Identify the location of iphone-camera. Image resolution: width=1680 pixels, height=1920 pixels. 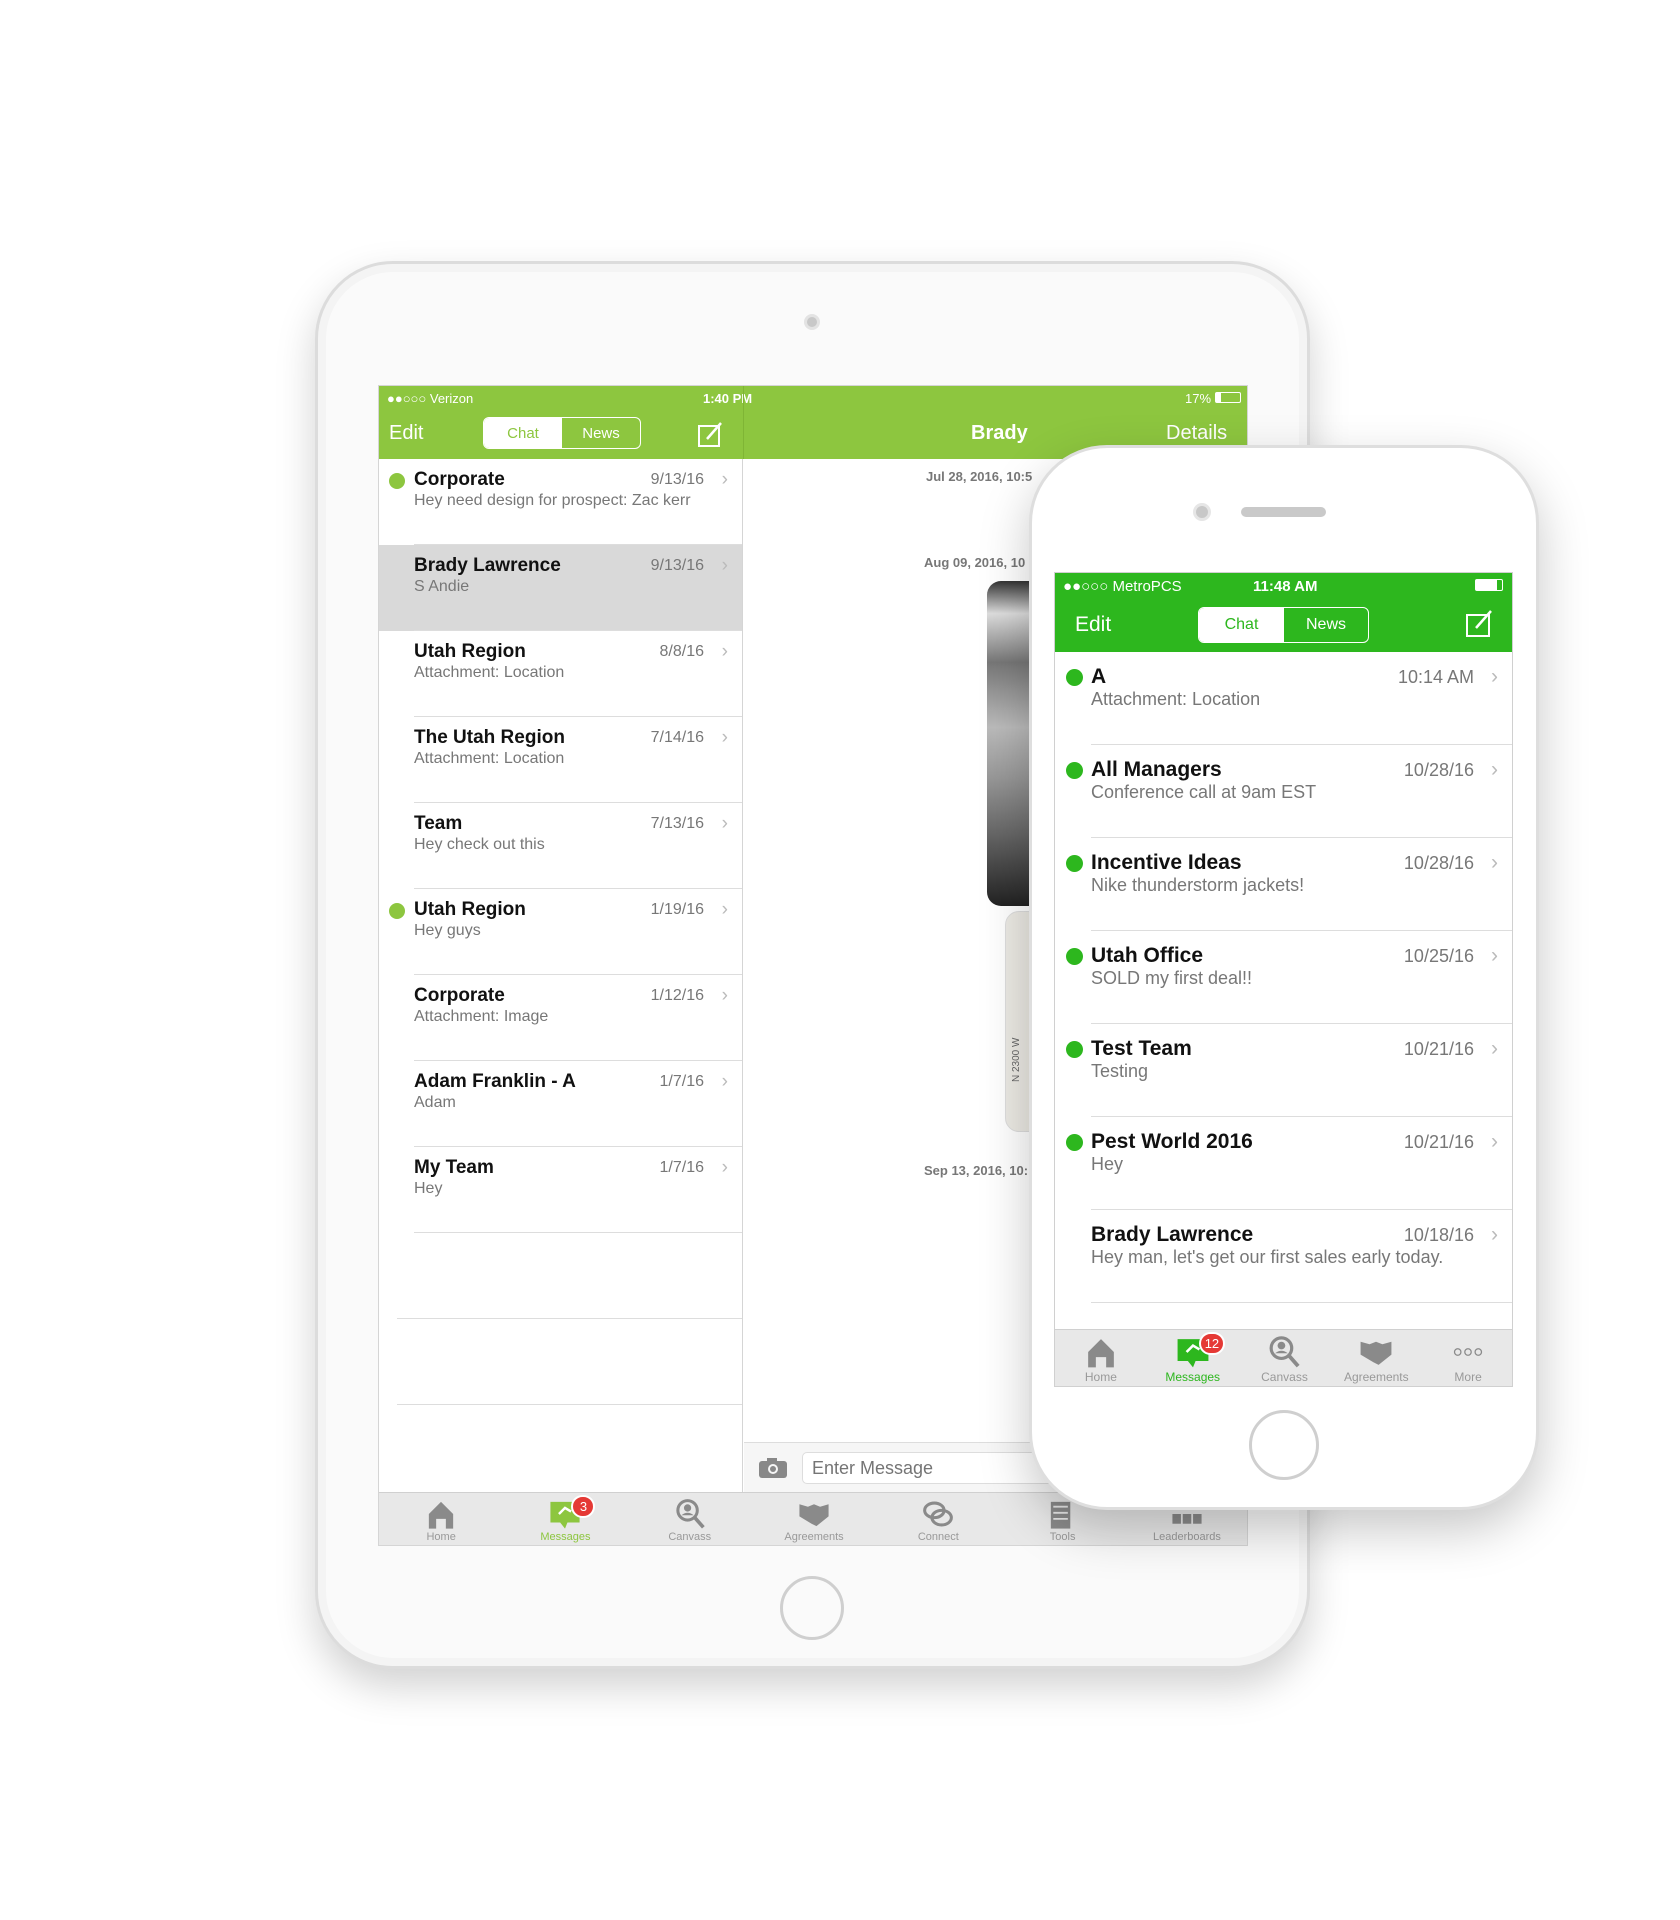
(1202, 512).